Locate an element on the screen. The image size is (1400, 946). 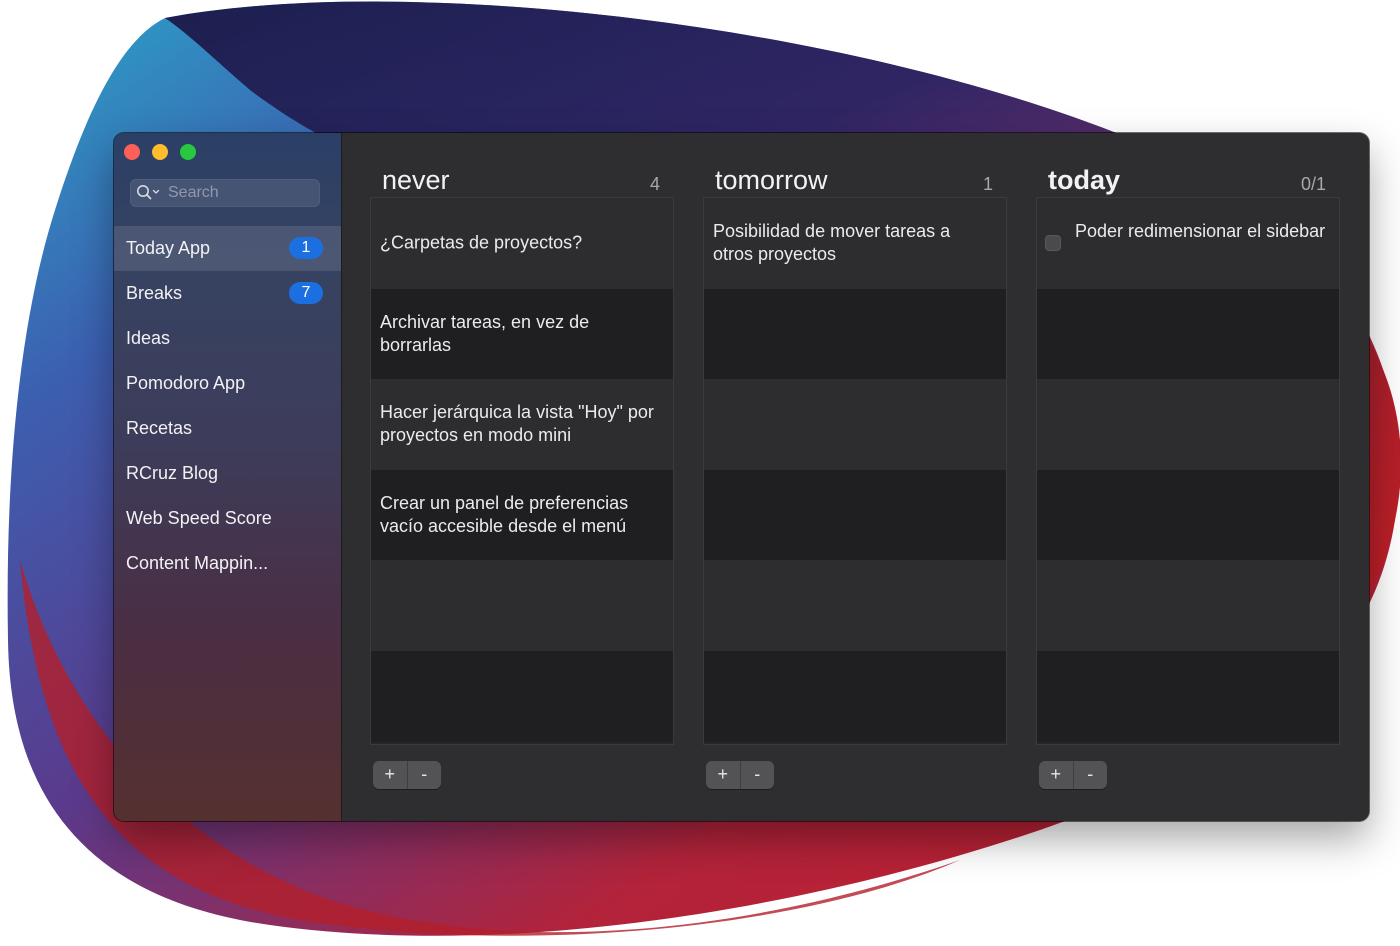
column-count: 4 is located at coordinates (654, 184).